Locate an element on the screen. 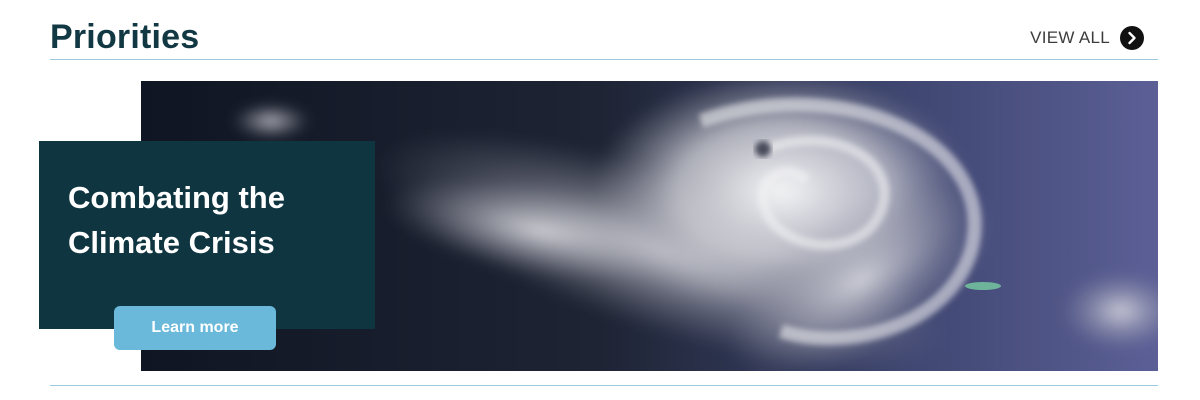 Image resolution: width=1200 pixels, height=400 pixels. section-title: Priorities is located at coordinates (125, 37).